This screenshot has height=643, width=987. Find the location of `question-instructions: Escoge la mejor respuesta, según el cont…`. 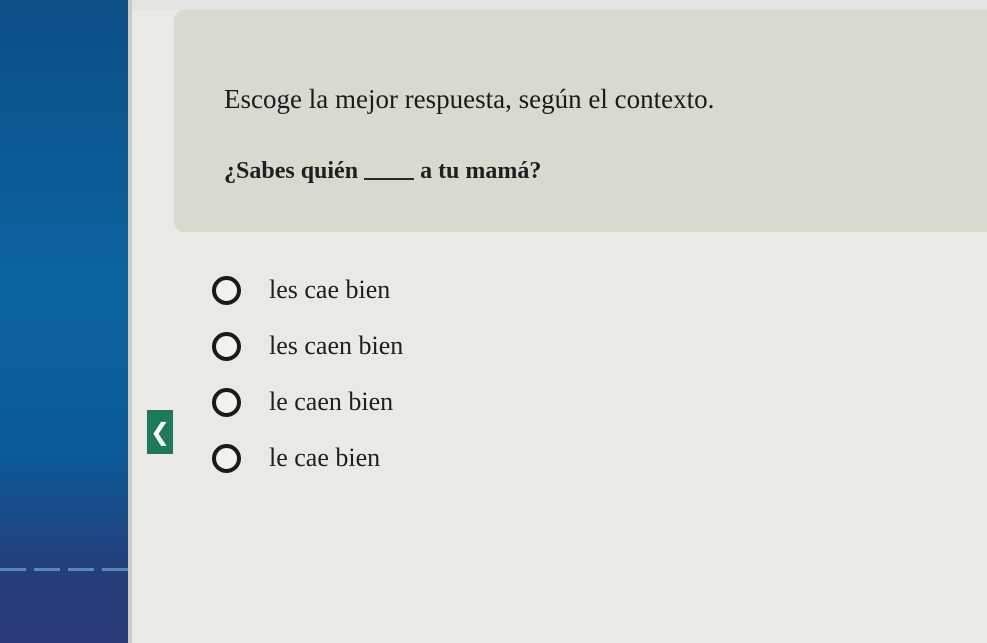

question-instructions: Escoge la mejor respuesta, según el cont… is located at coordinates (469, 99).